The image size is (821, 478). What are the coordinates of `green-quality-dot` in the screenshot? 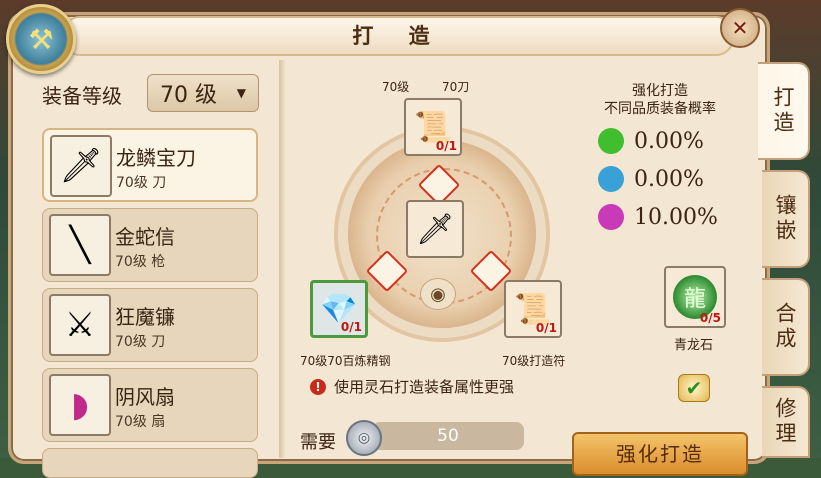 It's located at (611, 141).